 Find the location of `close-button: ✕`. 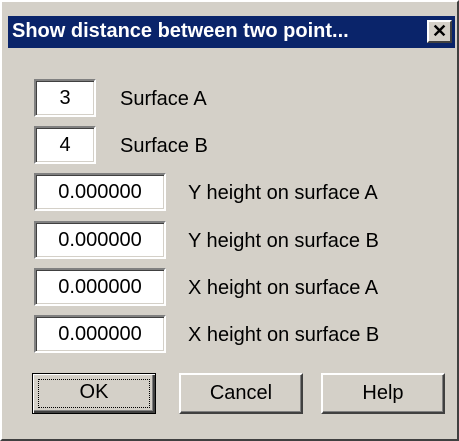

close-button: ✕ is located at coordinates (439, 31).